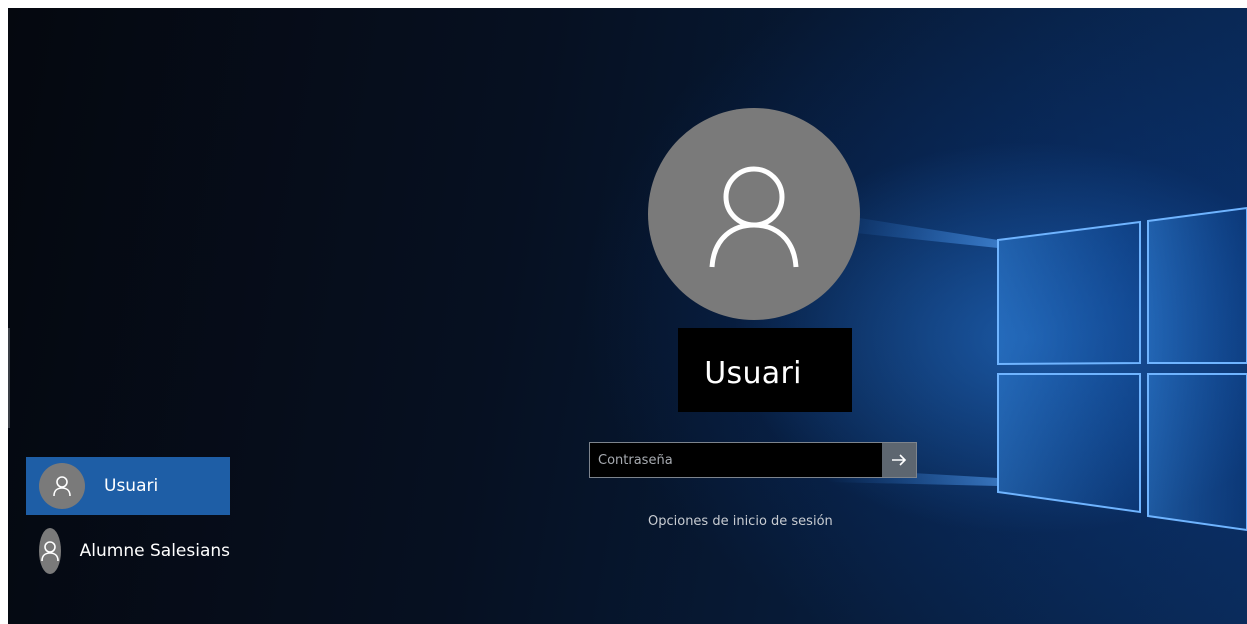 This screenshot has width=1247, height=624. What do you see at coordinates (736, 460) in the screenshot?
I see `password-input` at bounding box center [736, 460].